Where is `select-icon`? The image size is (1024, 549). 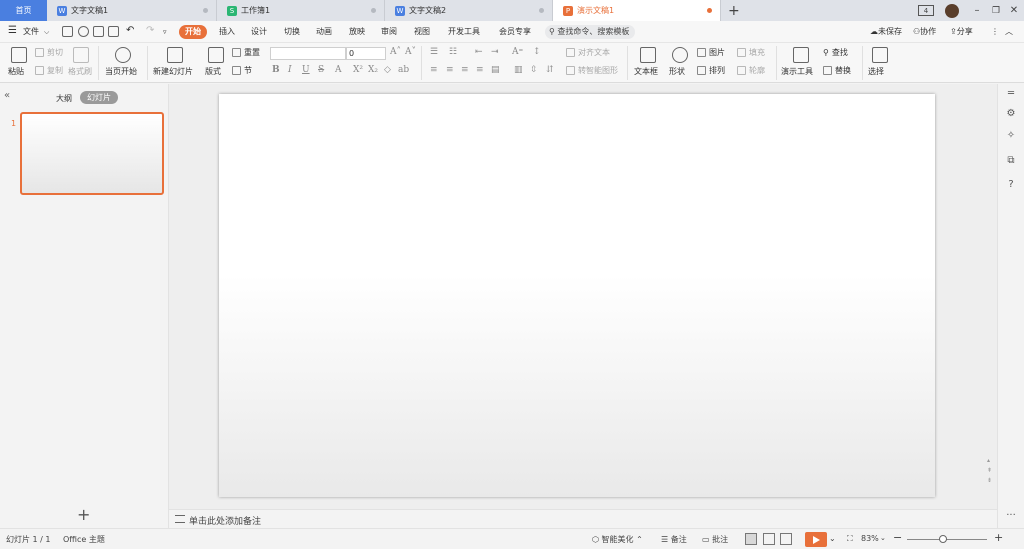 select-icon is located at coordinates (880, 55).